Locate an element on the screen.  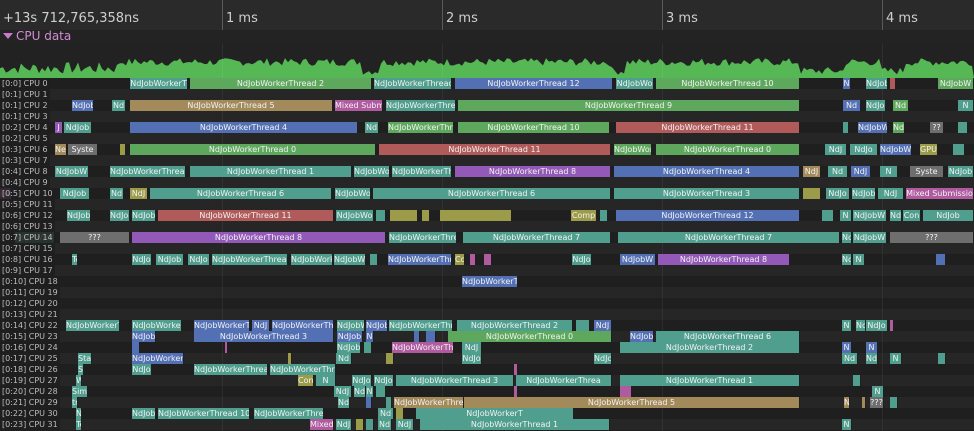
thread-slice: NdJobWorkN is located at coordinates (312, 259).